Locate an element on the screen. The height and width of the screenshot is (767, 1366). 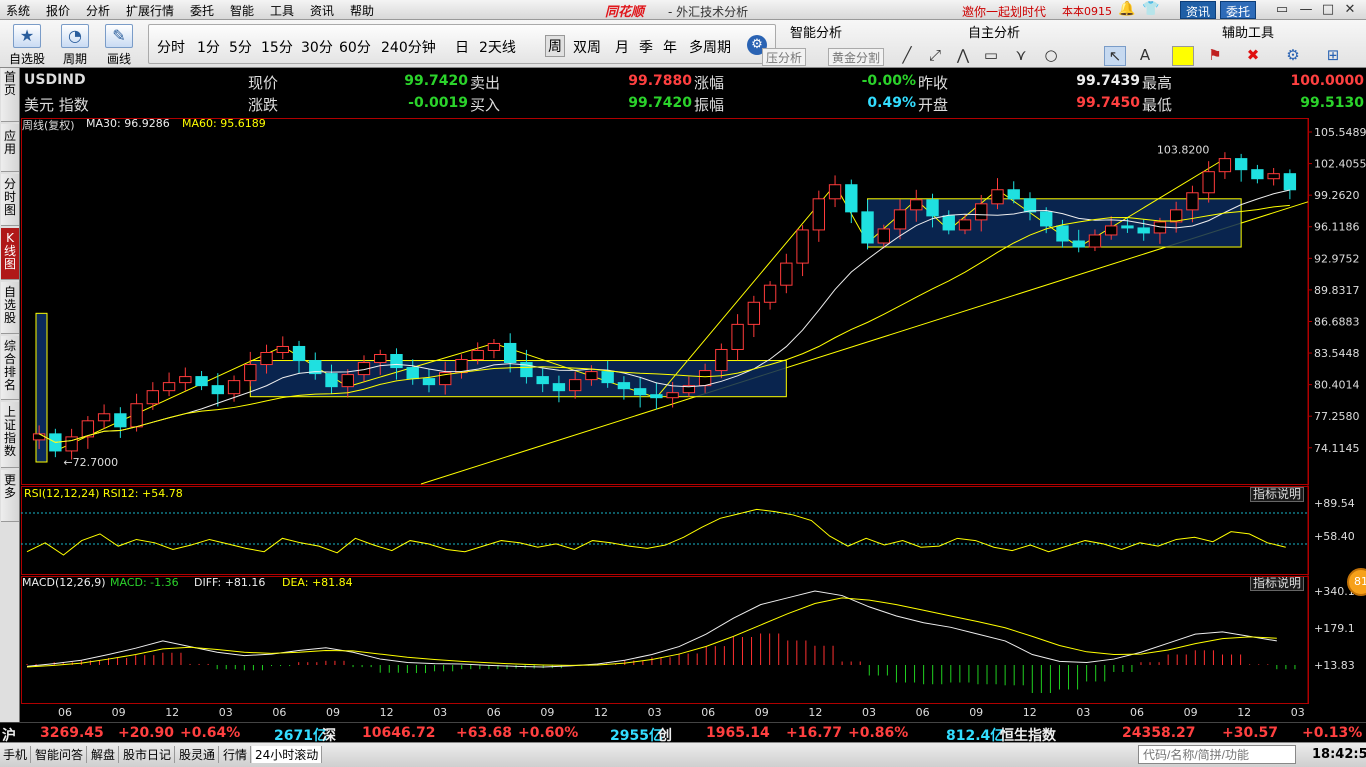
bottom-mobile: 手机 is located at coordinates (16, 754).